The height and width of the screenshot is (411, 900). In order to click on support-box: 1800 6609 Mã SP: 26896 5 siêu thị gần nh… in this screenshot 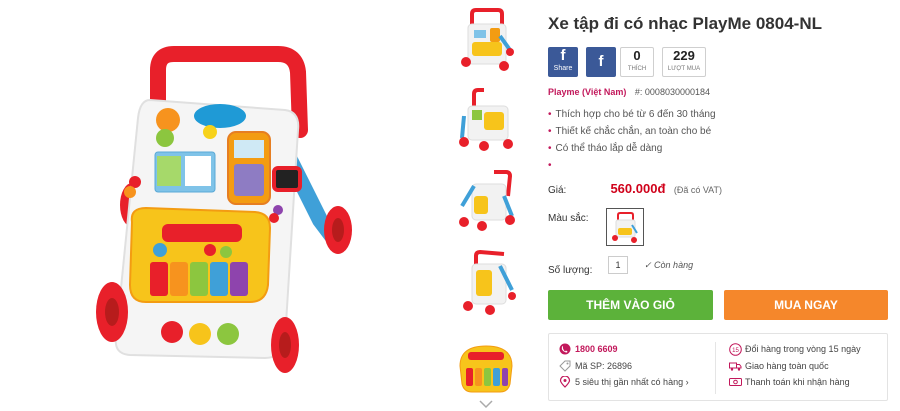, I will do `click(718, 367)`.